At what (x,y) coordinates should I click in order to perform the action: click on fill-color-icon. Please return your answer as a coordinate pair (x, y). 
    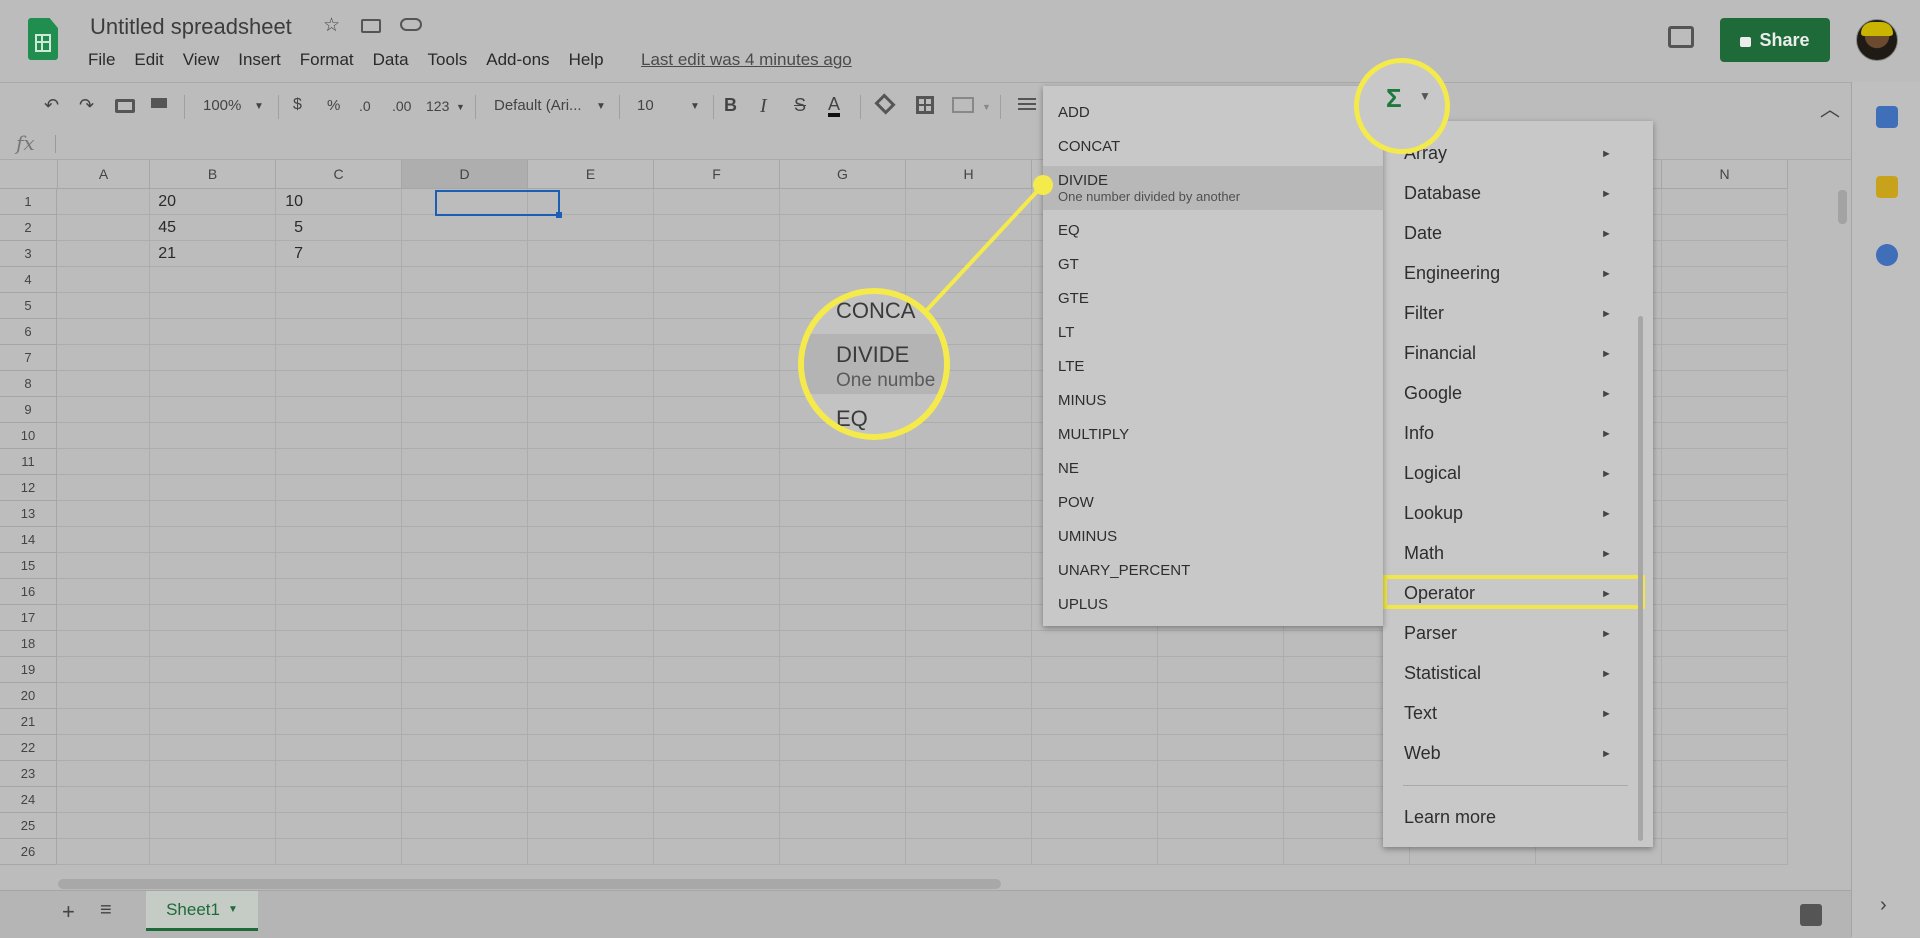
    Looking at the image, I should click on (885, 104).